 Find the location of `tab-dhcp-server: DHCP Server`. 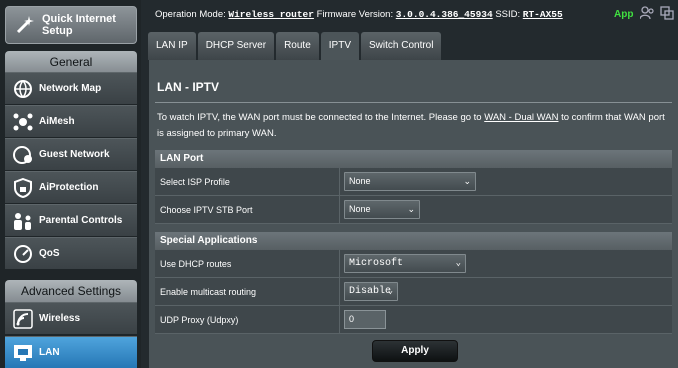

tab-dhcp-server: DHCP Server is located at coordinates (236, 46).